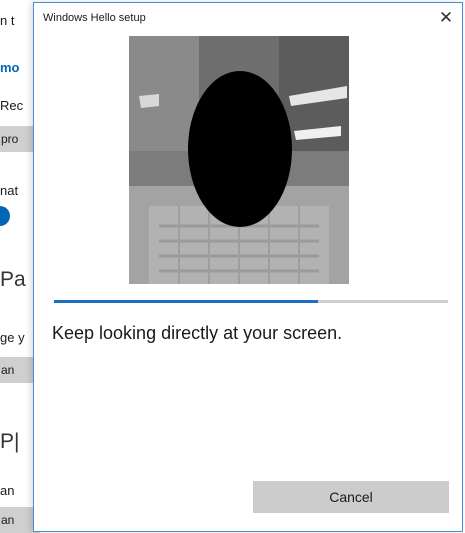  I want to click on instruction-text: Keep looking directly at your screen., so click(197, 333).